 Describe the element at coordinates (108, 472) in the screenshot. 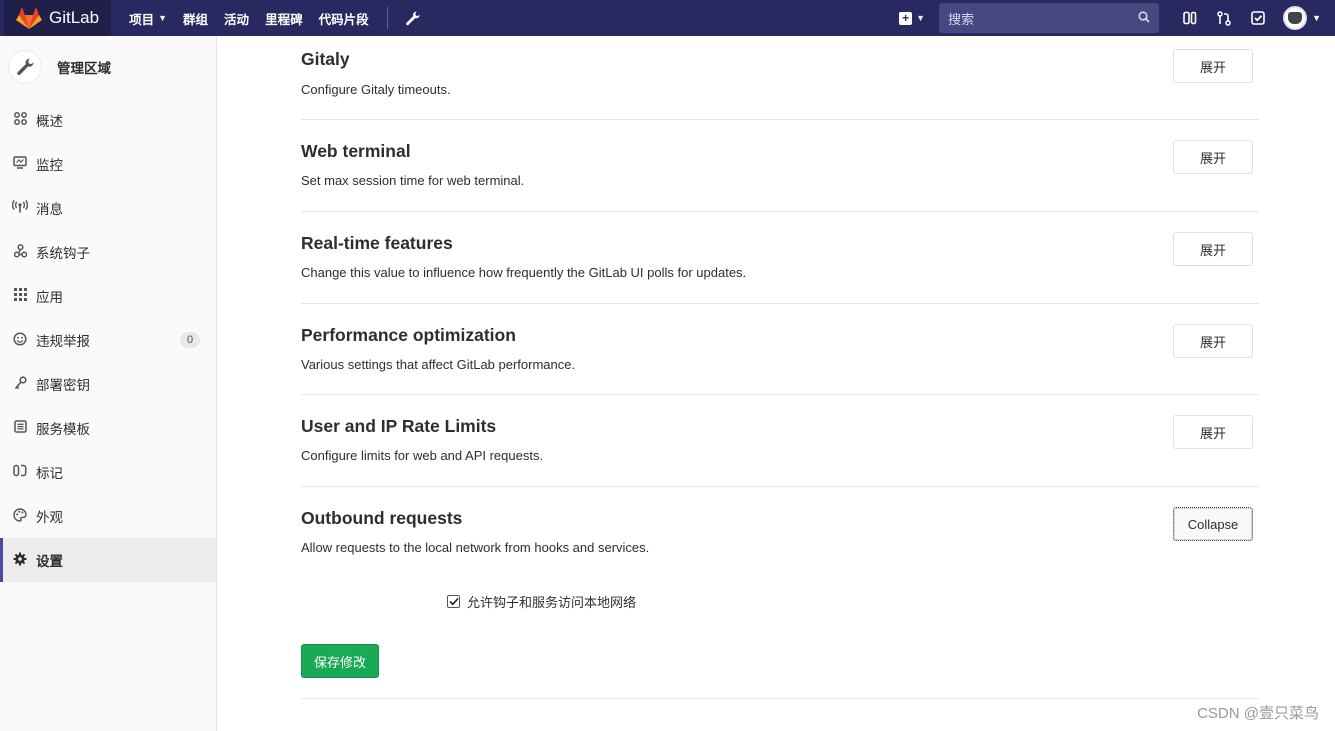

I see `sidebar-item-labels: 标记` at that location.